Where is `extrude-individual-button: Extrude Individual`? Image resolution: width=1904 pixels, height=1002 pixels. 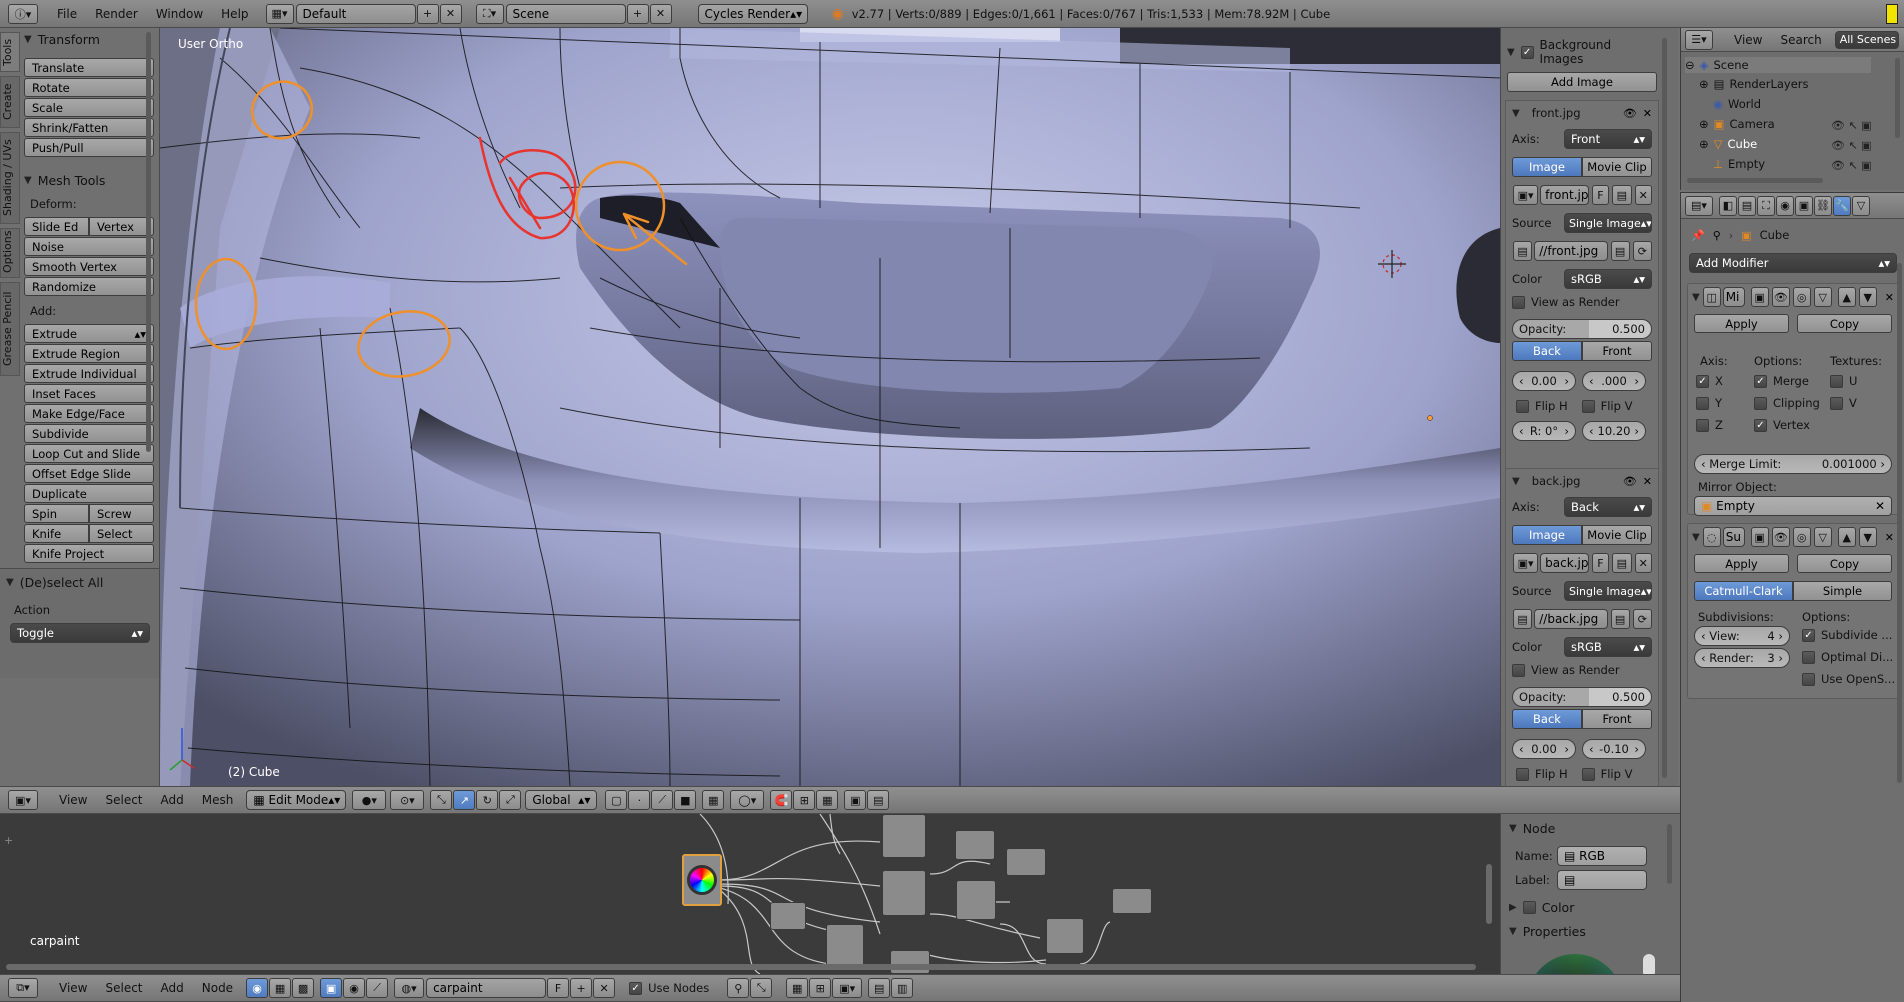 extrude-individual-button: Extrude Individual is located at coordinates (89, 373).